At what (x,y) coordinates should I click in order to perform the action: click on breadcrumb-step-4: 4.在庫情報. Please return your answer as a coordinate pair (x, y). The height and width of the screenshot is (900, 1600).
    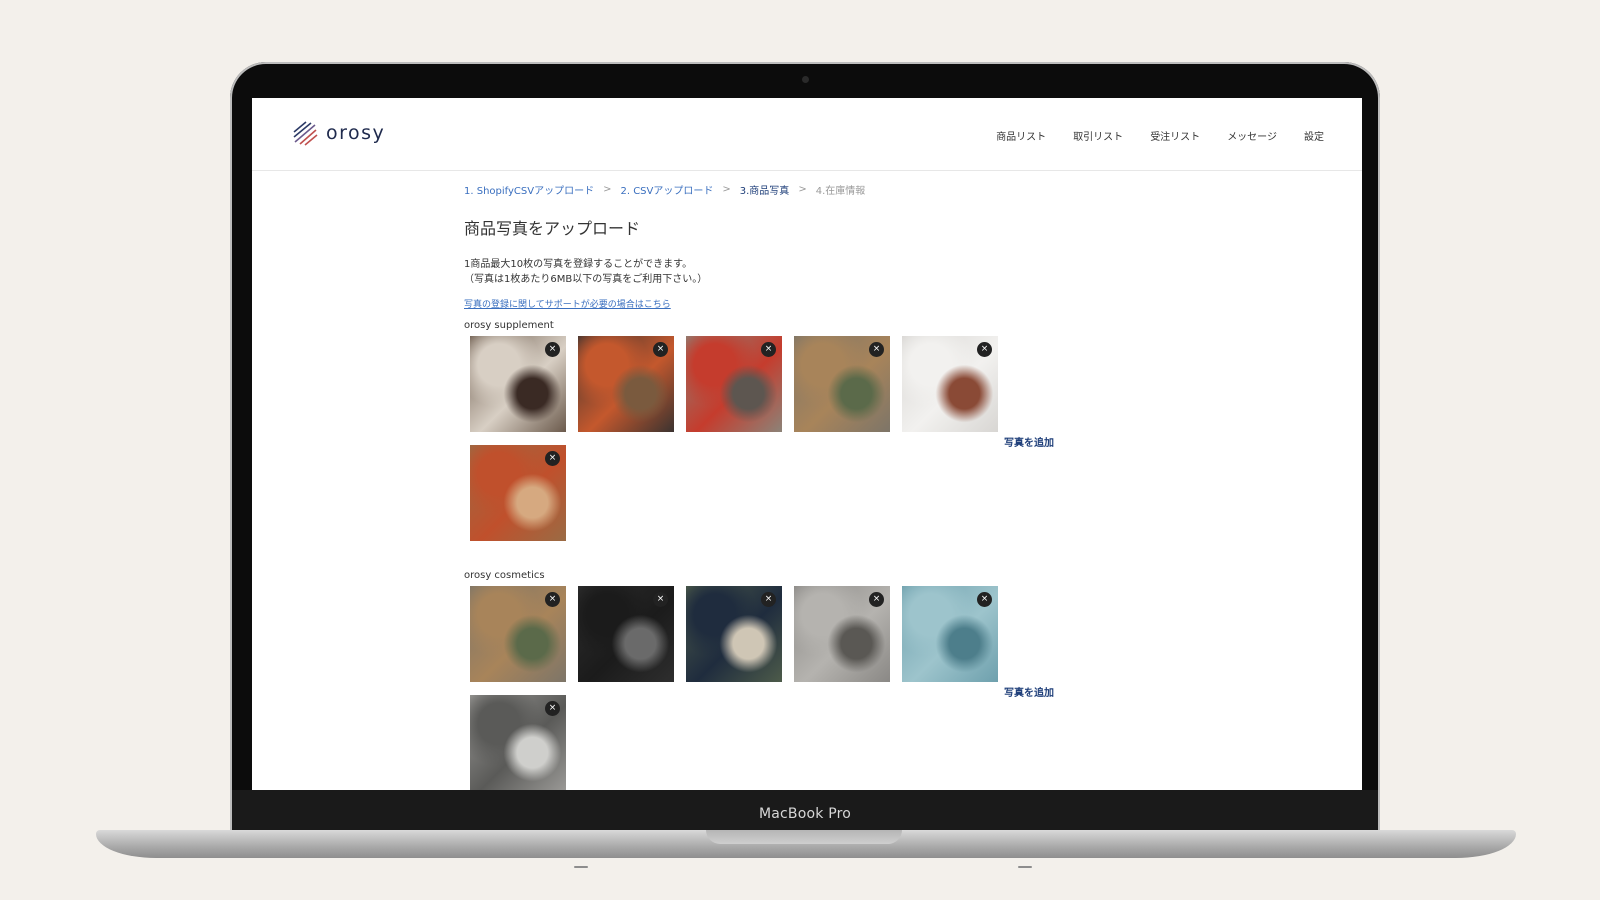
    Looking at the image, I should click on (840, 191).